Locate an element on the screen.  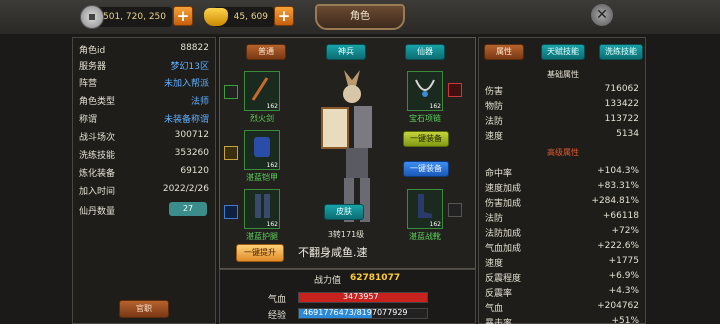
tab-immortal-item: 仙器 is located at coordinates (425, 52).